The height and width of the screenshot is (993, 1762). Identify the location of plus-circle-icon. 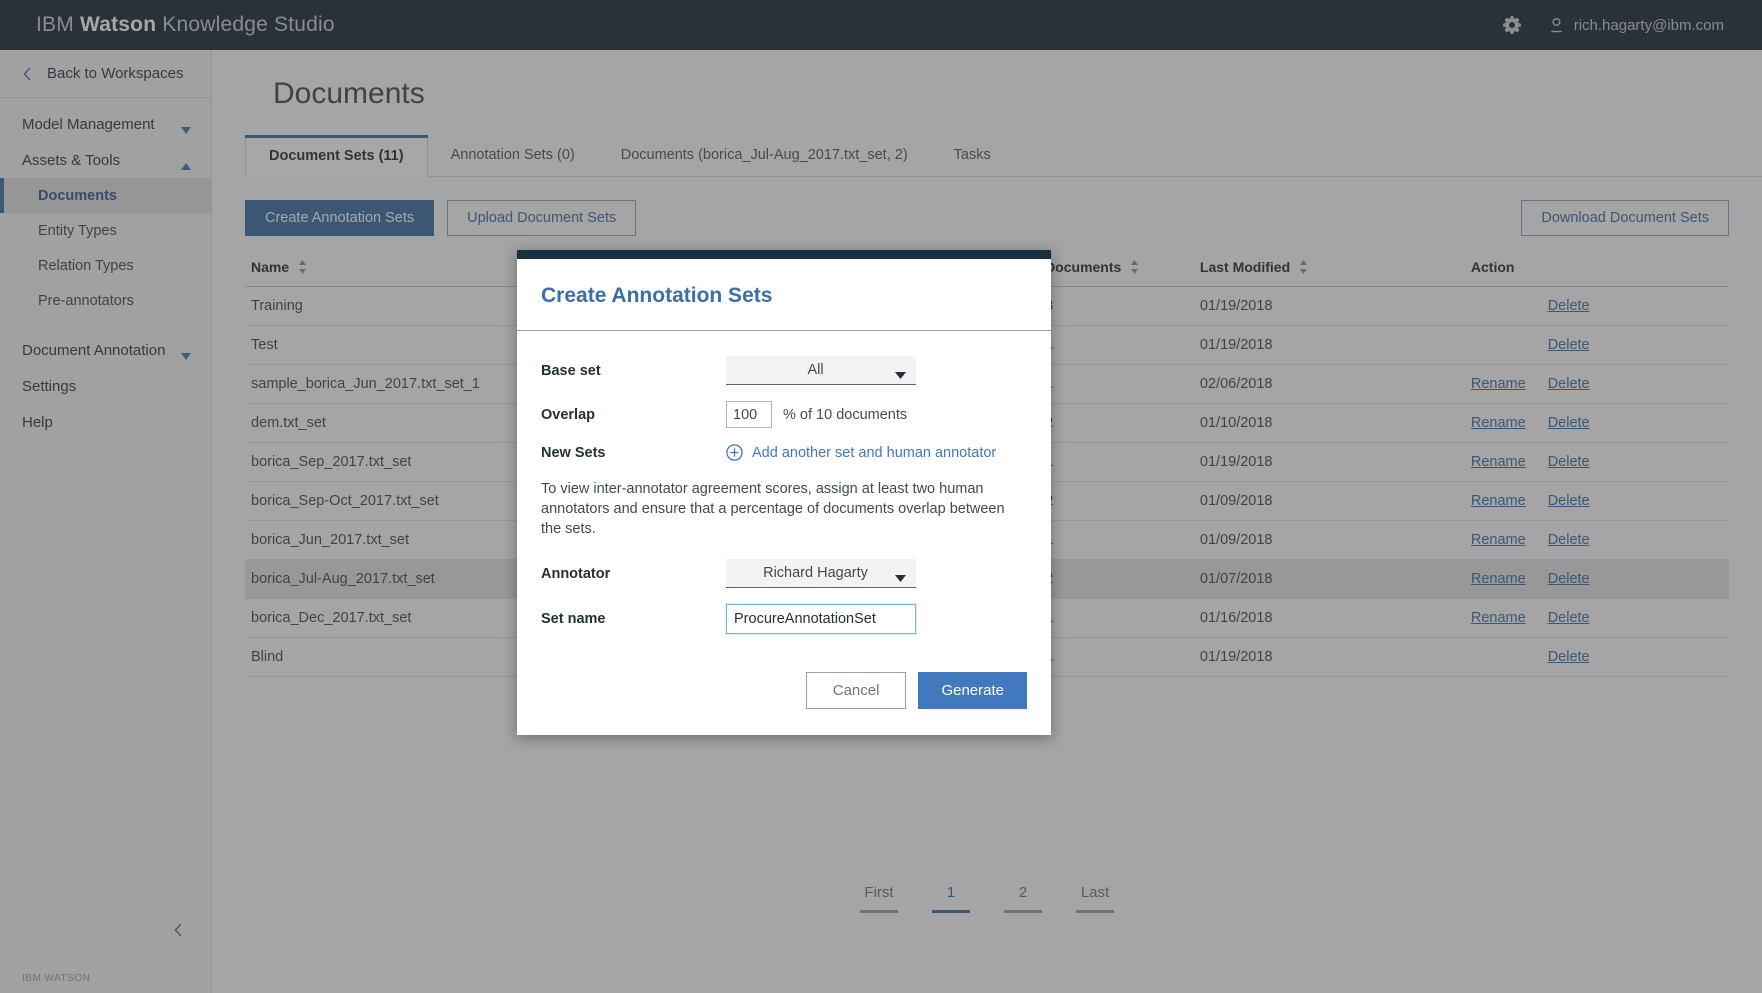
(734, 452).